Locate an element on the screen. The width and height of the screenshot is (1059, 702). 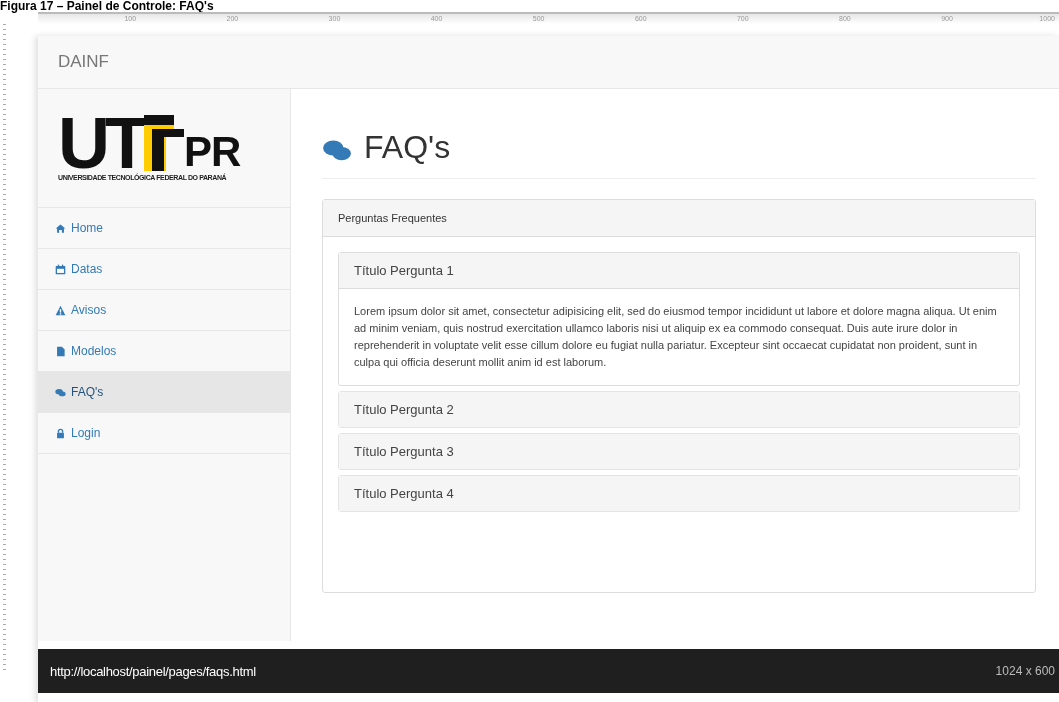
home-icon is located at coordinates (60, 228).